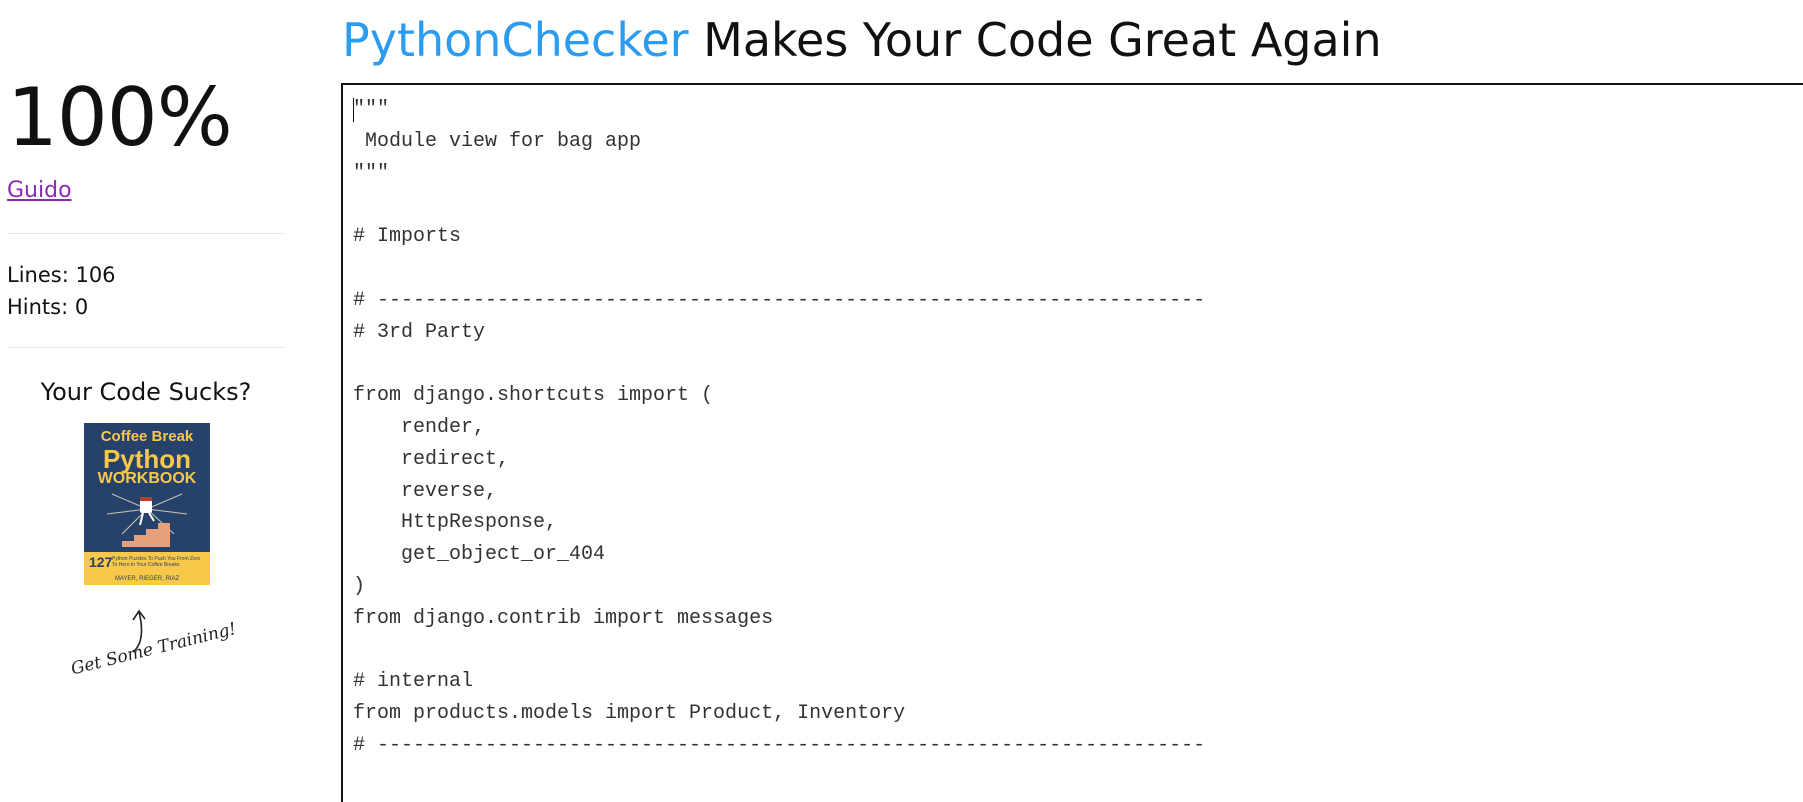 The image size is (1803, 802). Describe the element at coordinates (515, 40) in the screenshot. I see `brand-name: PythonChecker` at that location.